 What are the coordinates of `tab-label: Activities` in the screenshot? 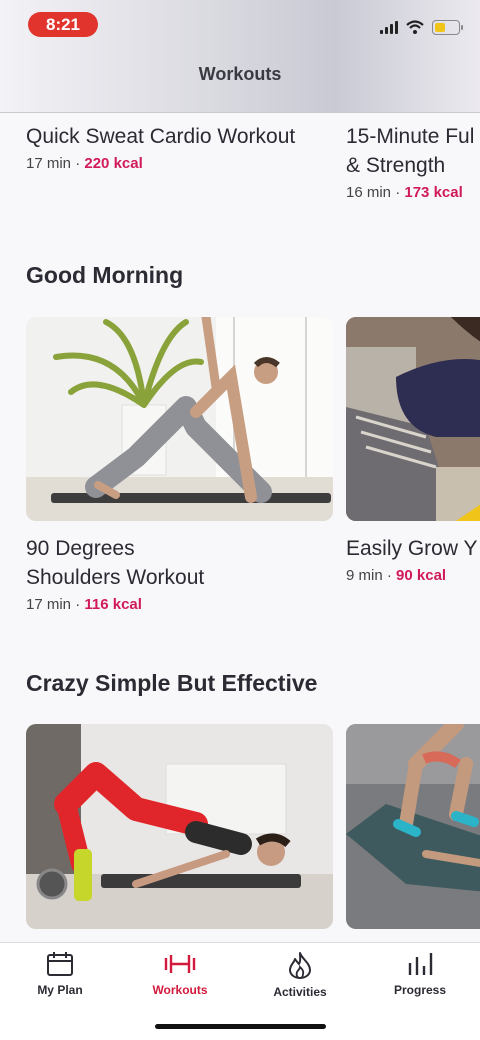 It's located at (300, 992).